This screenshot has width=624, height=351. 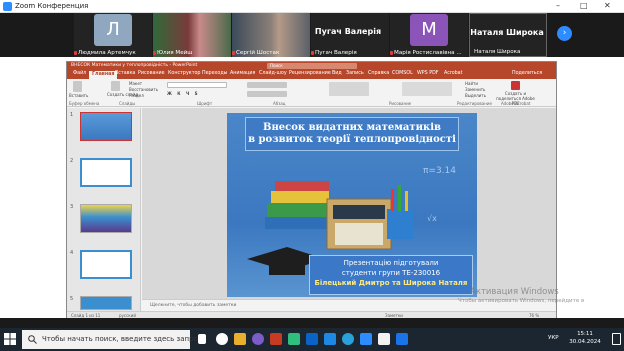 What do you see at coordinates (240, 339) in the screenshot?
I see `file-explorer-icon` at bounding box center [240, 339].